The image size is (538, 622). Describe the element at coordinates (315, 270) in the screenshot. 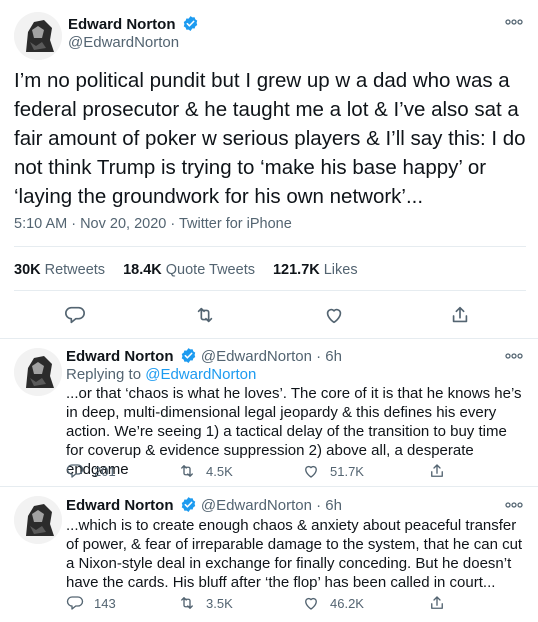

I see `likes-stat: 121.7K Likes` at that location.